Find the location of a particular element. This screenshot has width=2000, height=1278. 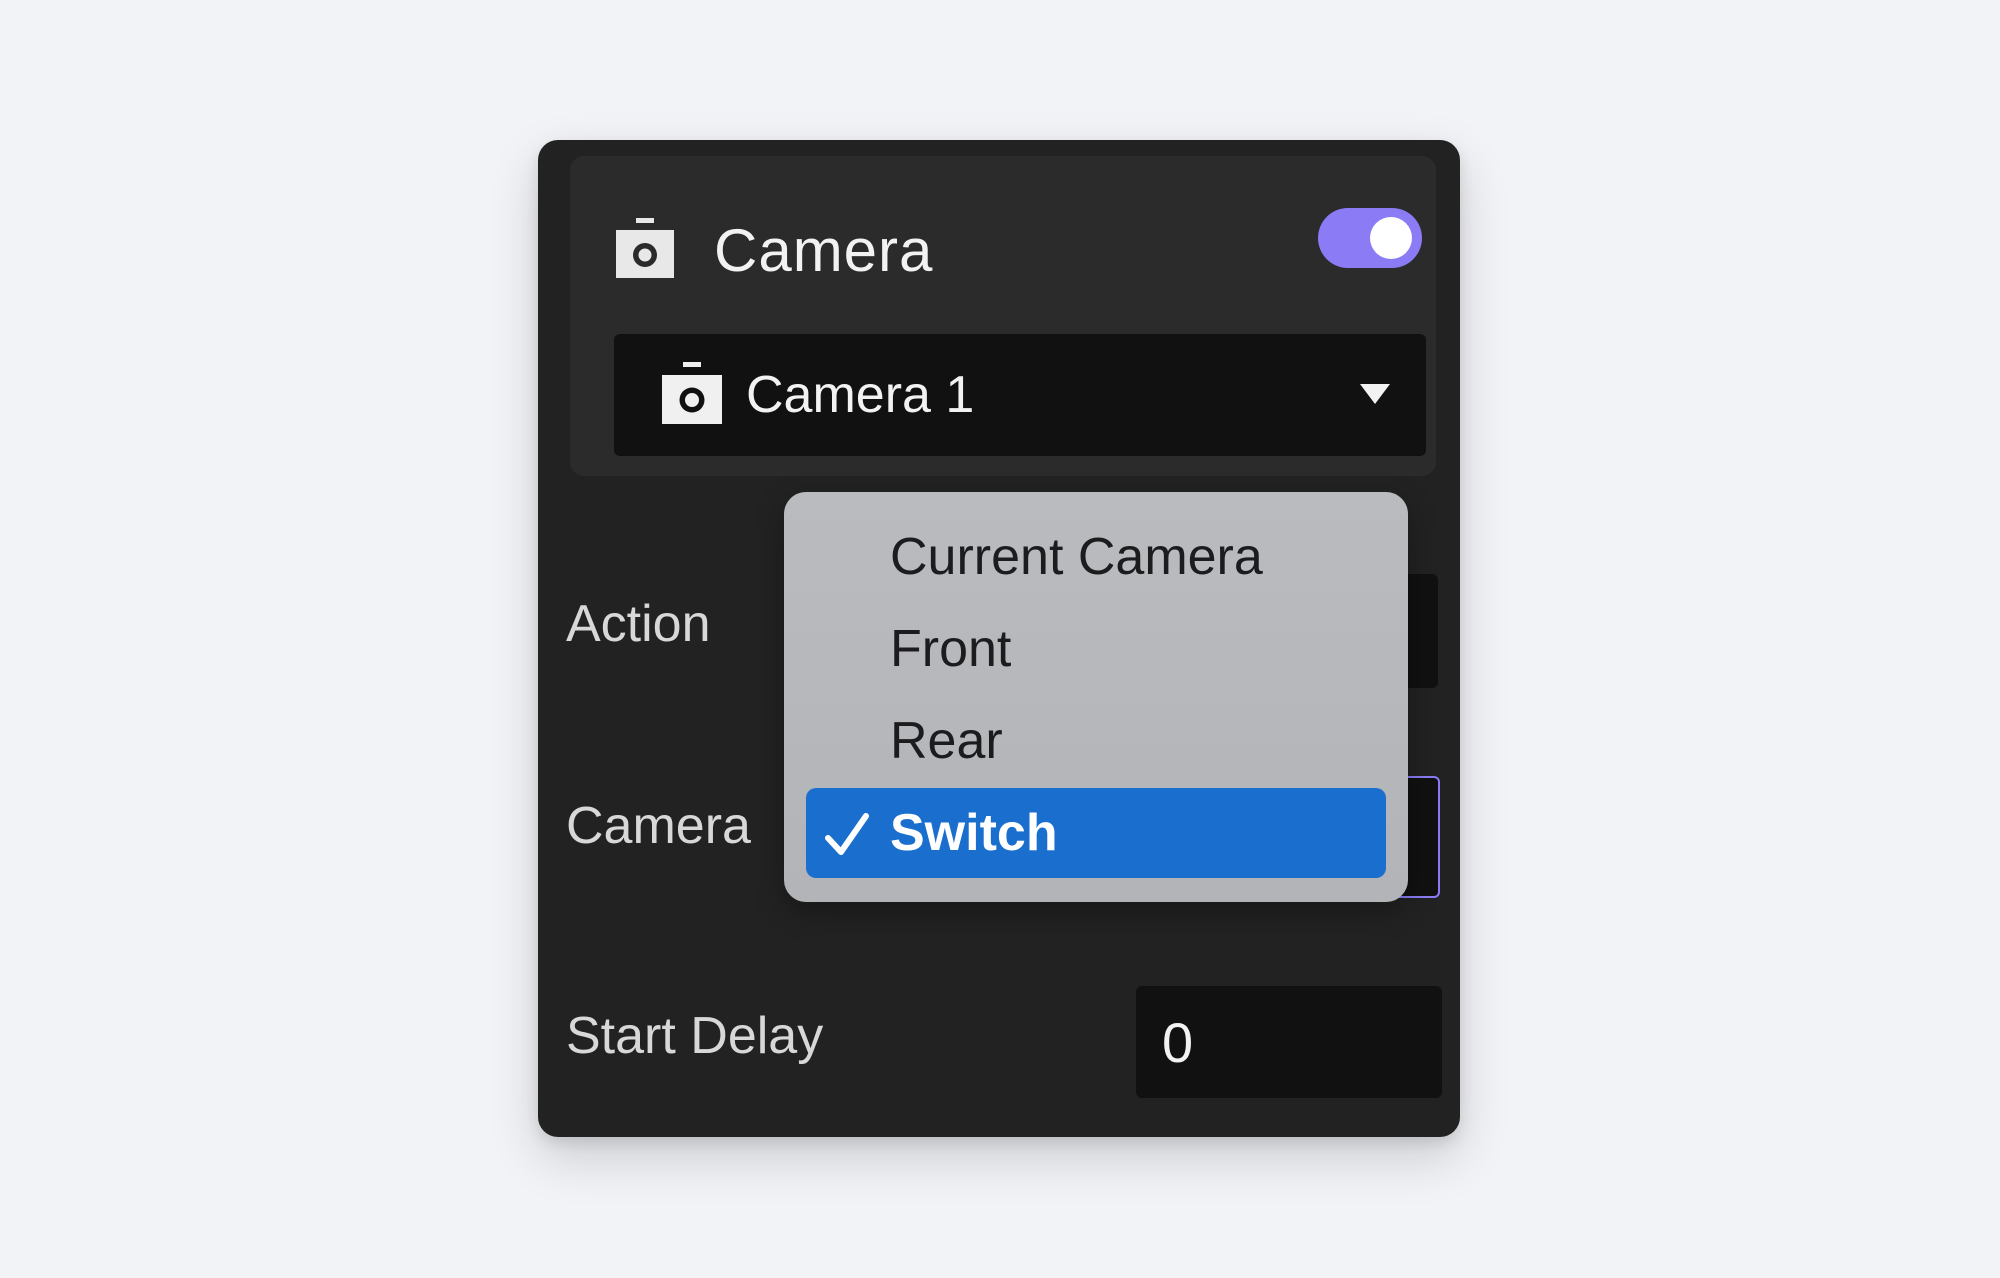

menu-item-label: Front is located at coordinates (951, 649).